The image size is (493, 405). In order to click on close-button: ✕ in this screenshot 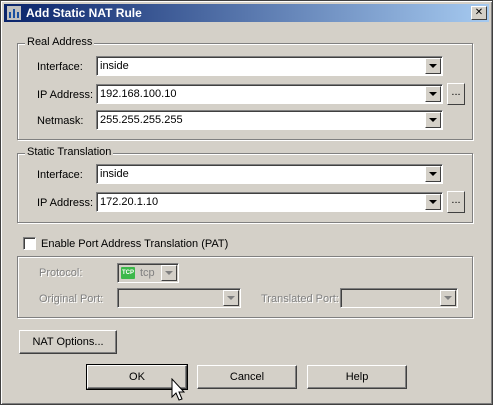, I will do `click(479, 13)`.